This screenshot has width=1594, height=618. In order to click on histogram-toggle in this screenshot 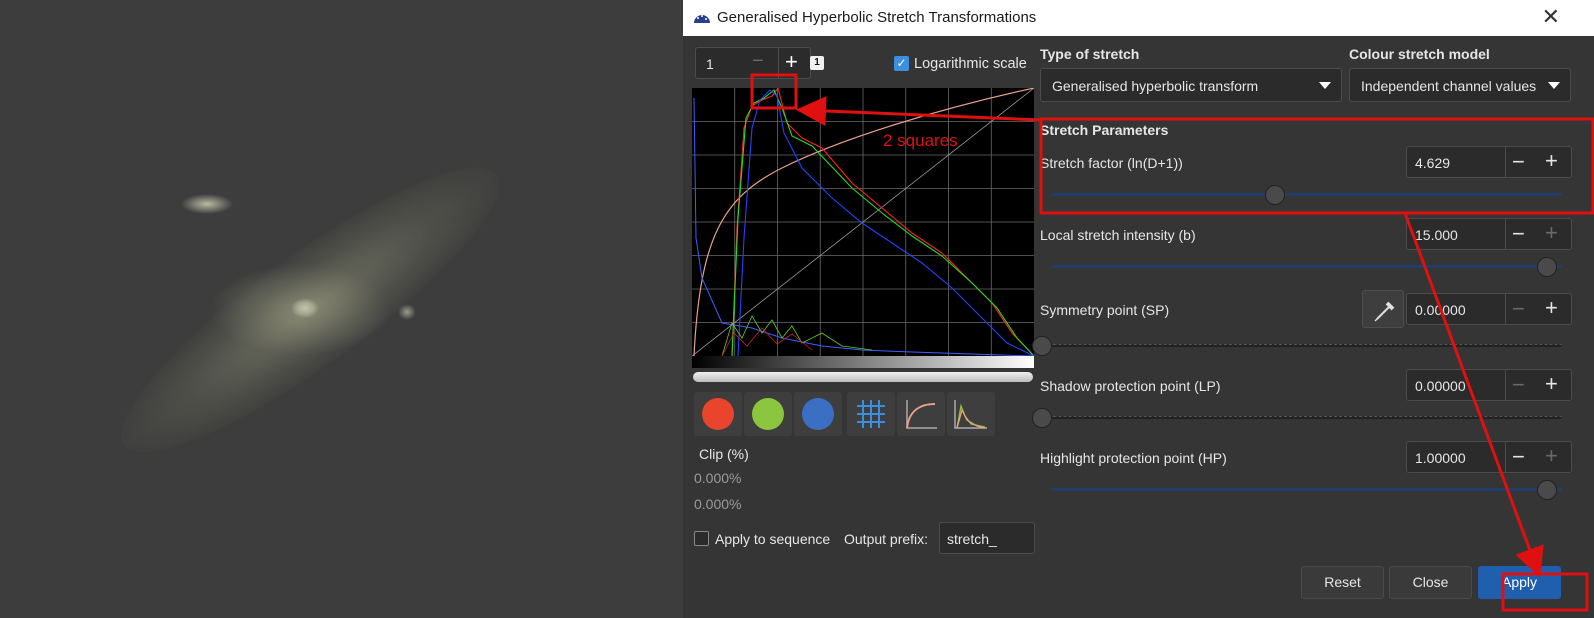, I will do `click(971, 414)`.